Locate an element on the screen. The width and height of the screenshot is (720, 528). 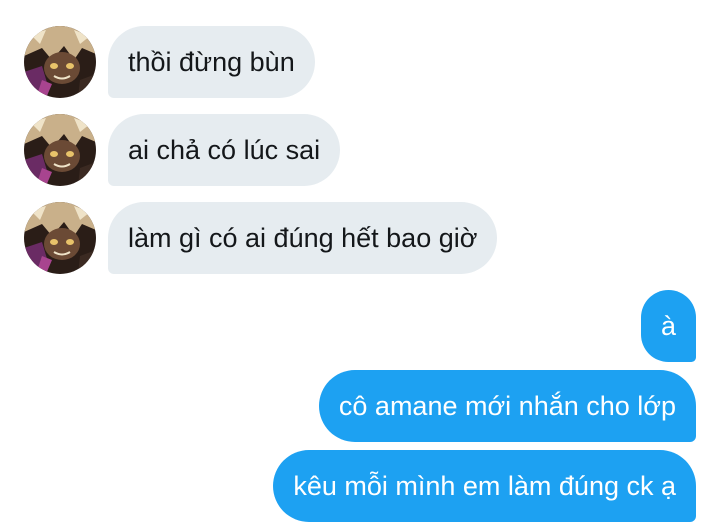
message-bubble-outgoing: cô amane mới nhắn cho lớp is located at coordinates (507, 406).